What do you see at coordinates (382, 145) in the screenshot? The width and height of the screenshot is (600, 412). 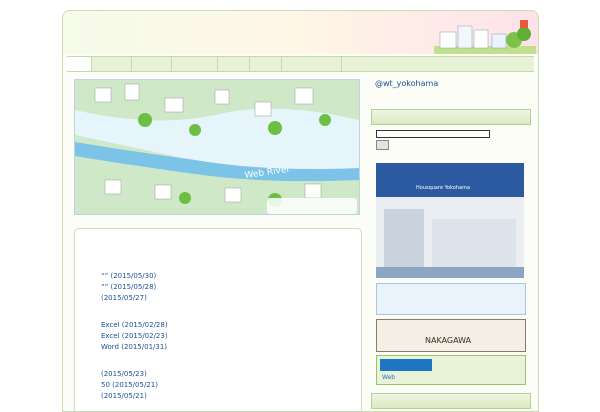 I see `search-button` at bounding box center [382, 145].